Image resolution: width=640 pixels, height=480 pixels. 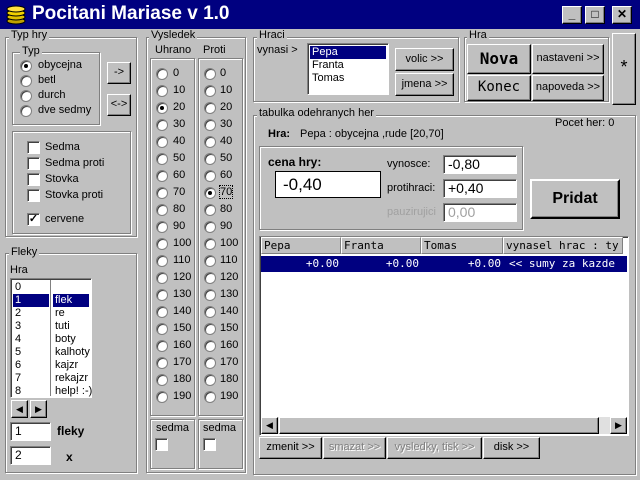 What do you see at coordinates (348, 65) in the screenshot?
I see `player-item: Franta` at bounding box center [348, 65].